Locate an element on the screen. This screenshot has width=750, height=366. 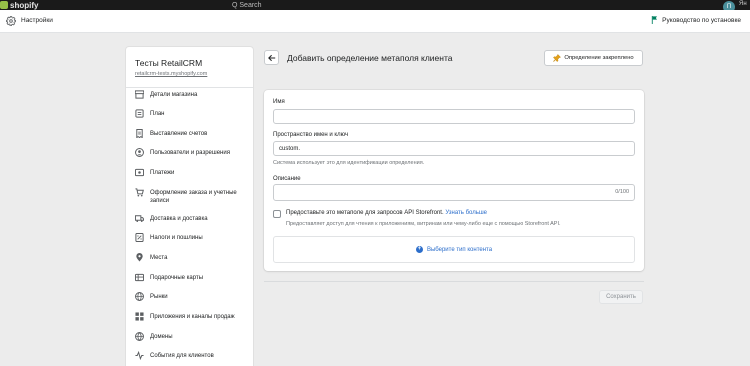
shopify-logo-icon is located at coordinates (4, 5).